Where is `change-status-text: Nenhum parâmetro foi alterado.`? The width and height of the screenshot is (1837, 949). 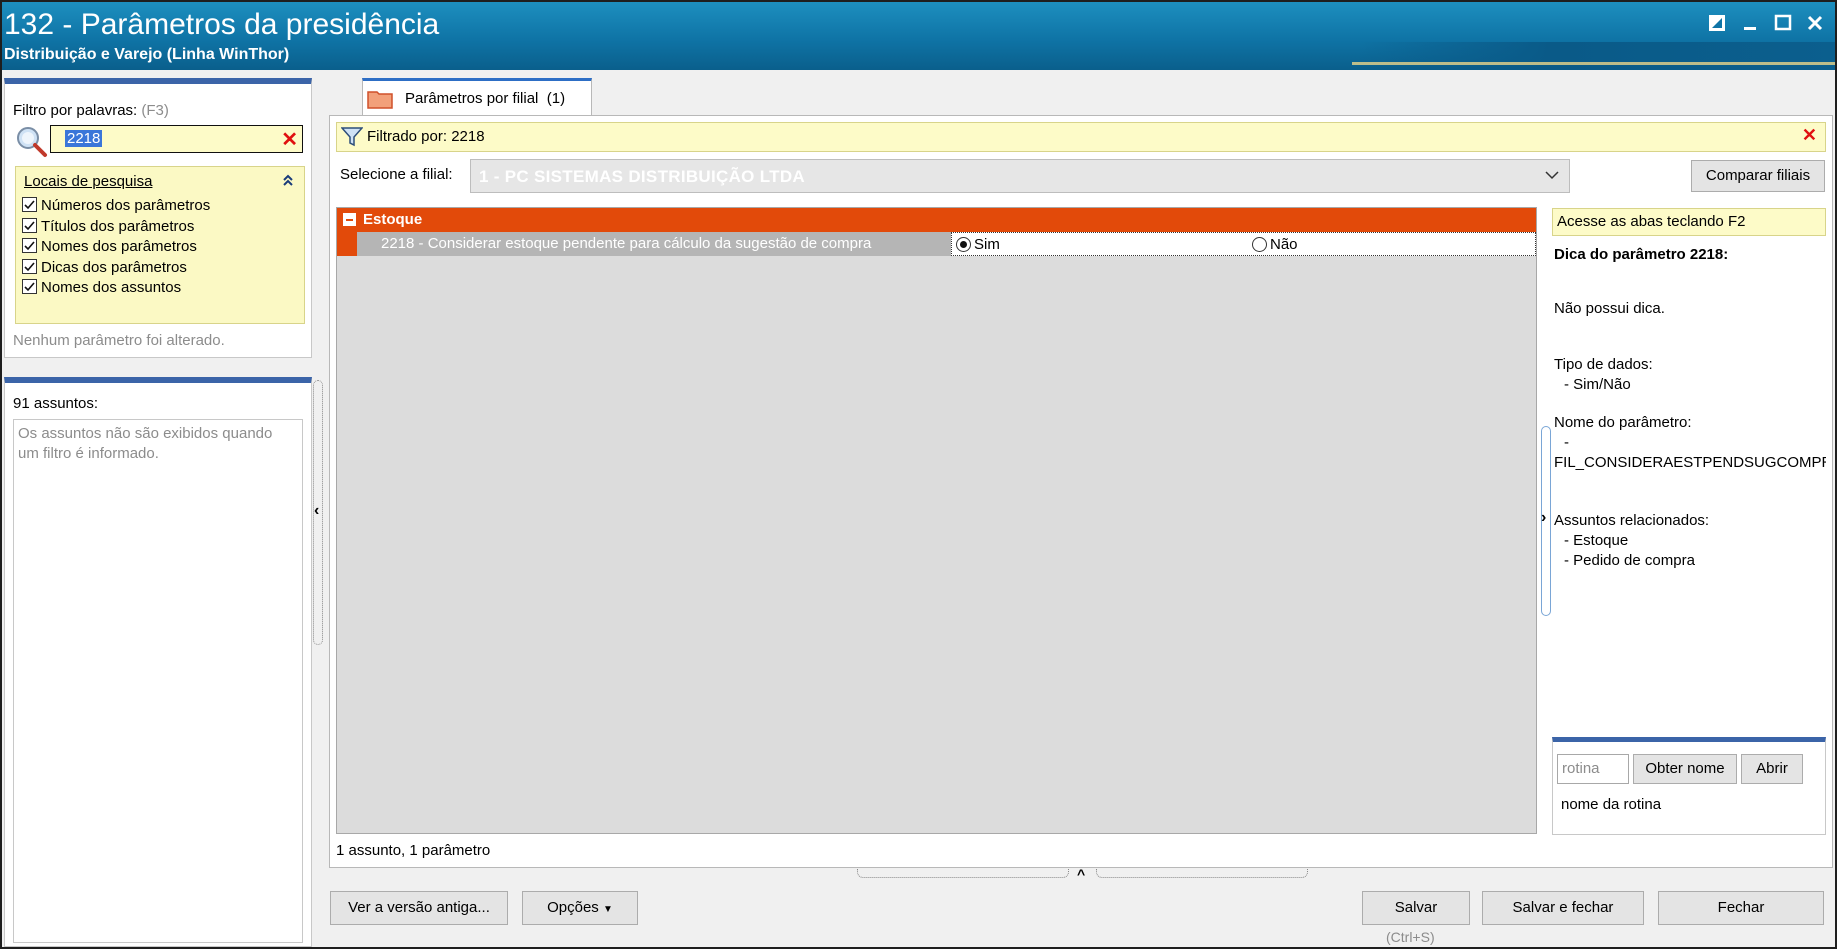 change-status-text: Nenhum parâmetro foi alterado. is located at coordinates (119, 340).